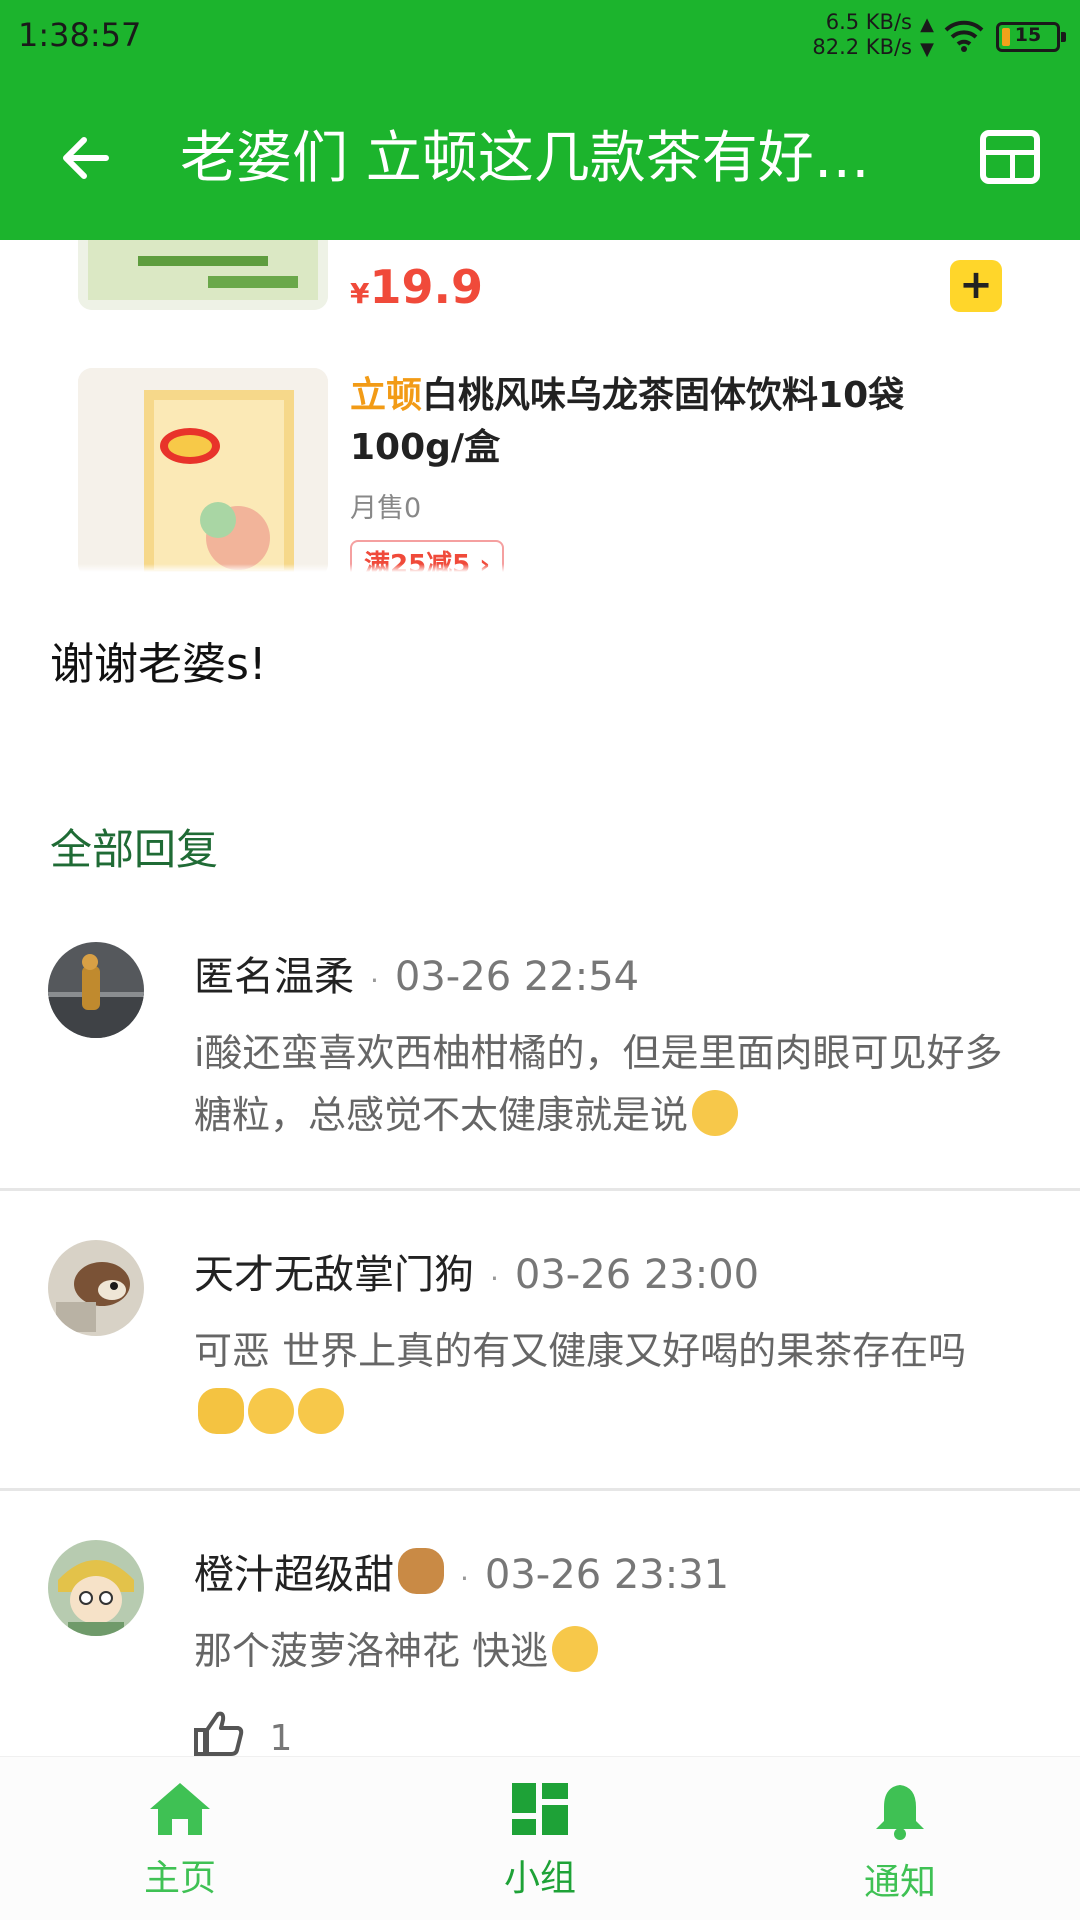  What do you see at coordinates (221, 1411) in the screenshot?
I see `fist-emoji` at bounding box center [221, 1411].